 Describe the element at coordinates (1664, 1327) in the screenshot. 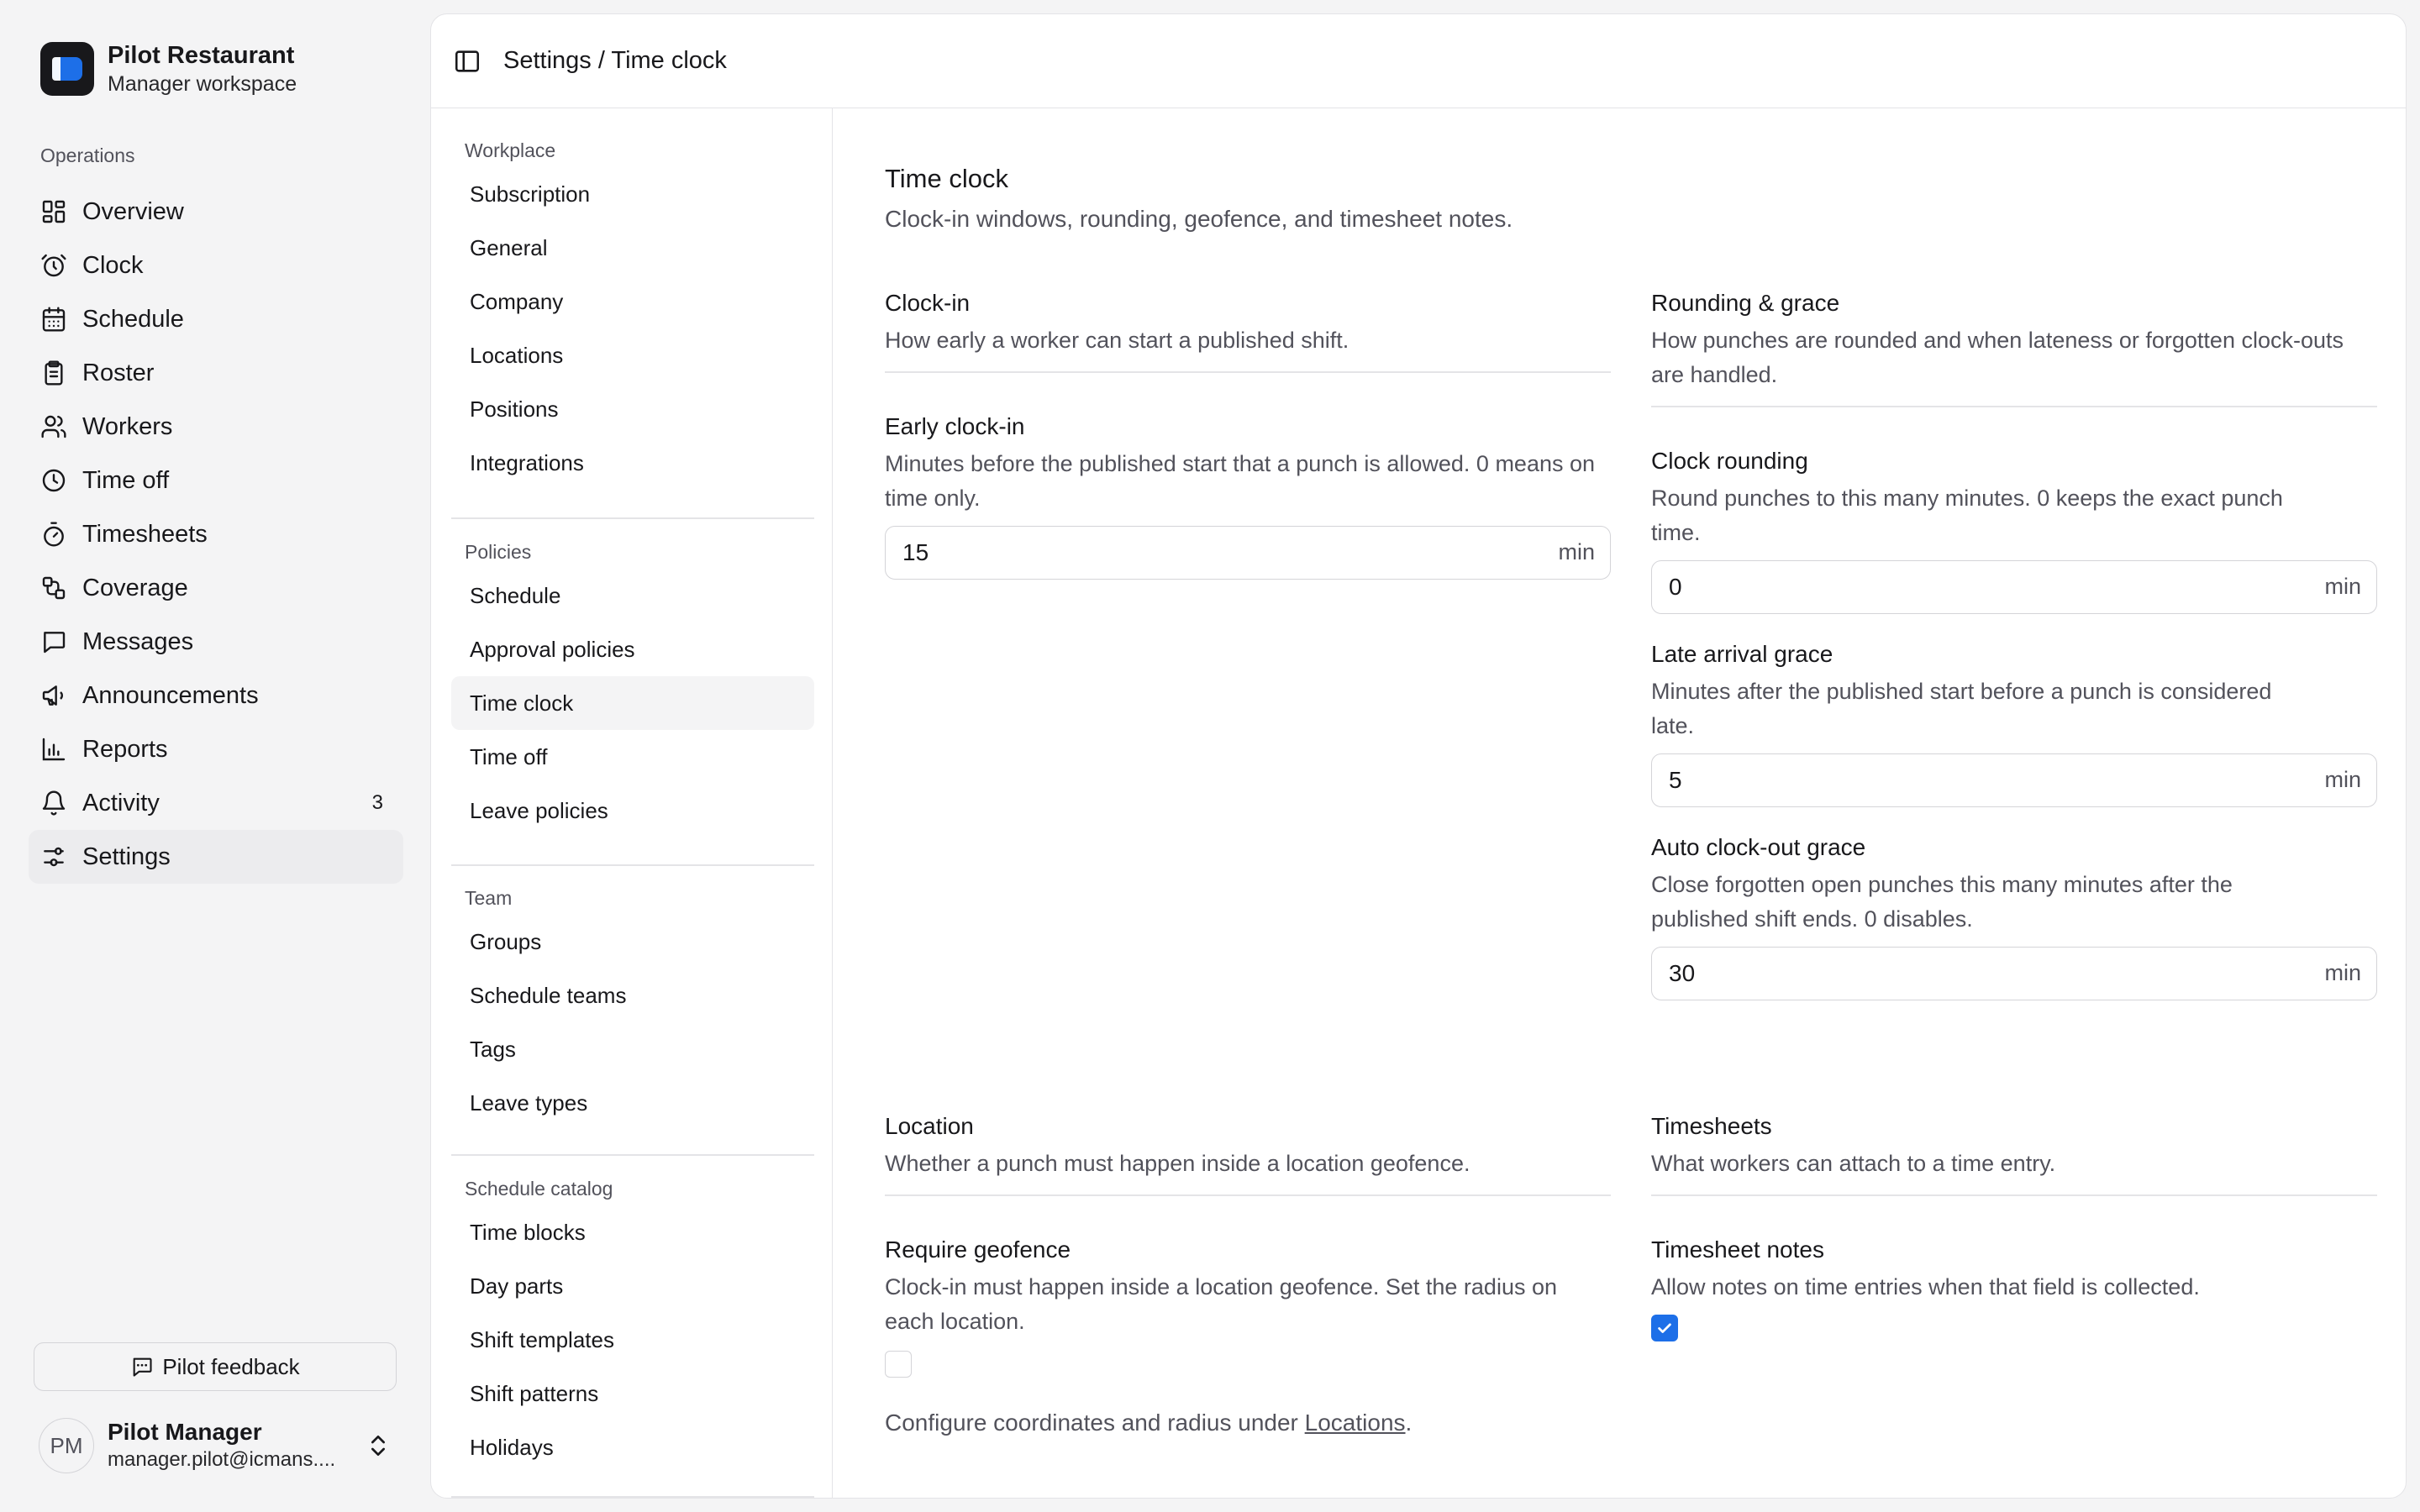

I see `timesheet-notes-checkbox` at that location.